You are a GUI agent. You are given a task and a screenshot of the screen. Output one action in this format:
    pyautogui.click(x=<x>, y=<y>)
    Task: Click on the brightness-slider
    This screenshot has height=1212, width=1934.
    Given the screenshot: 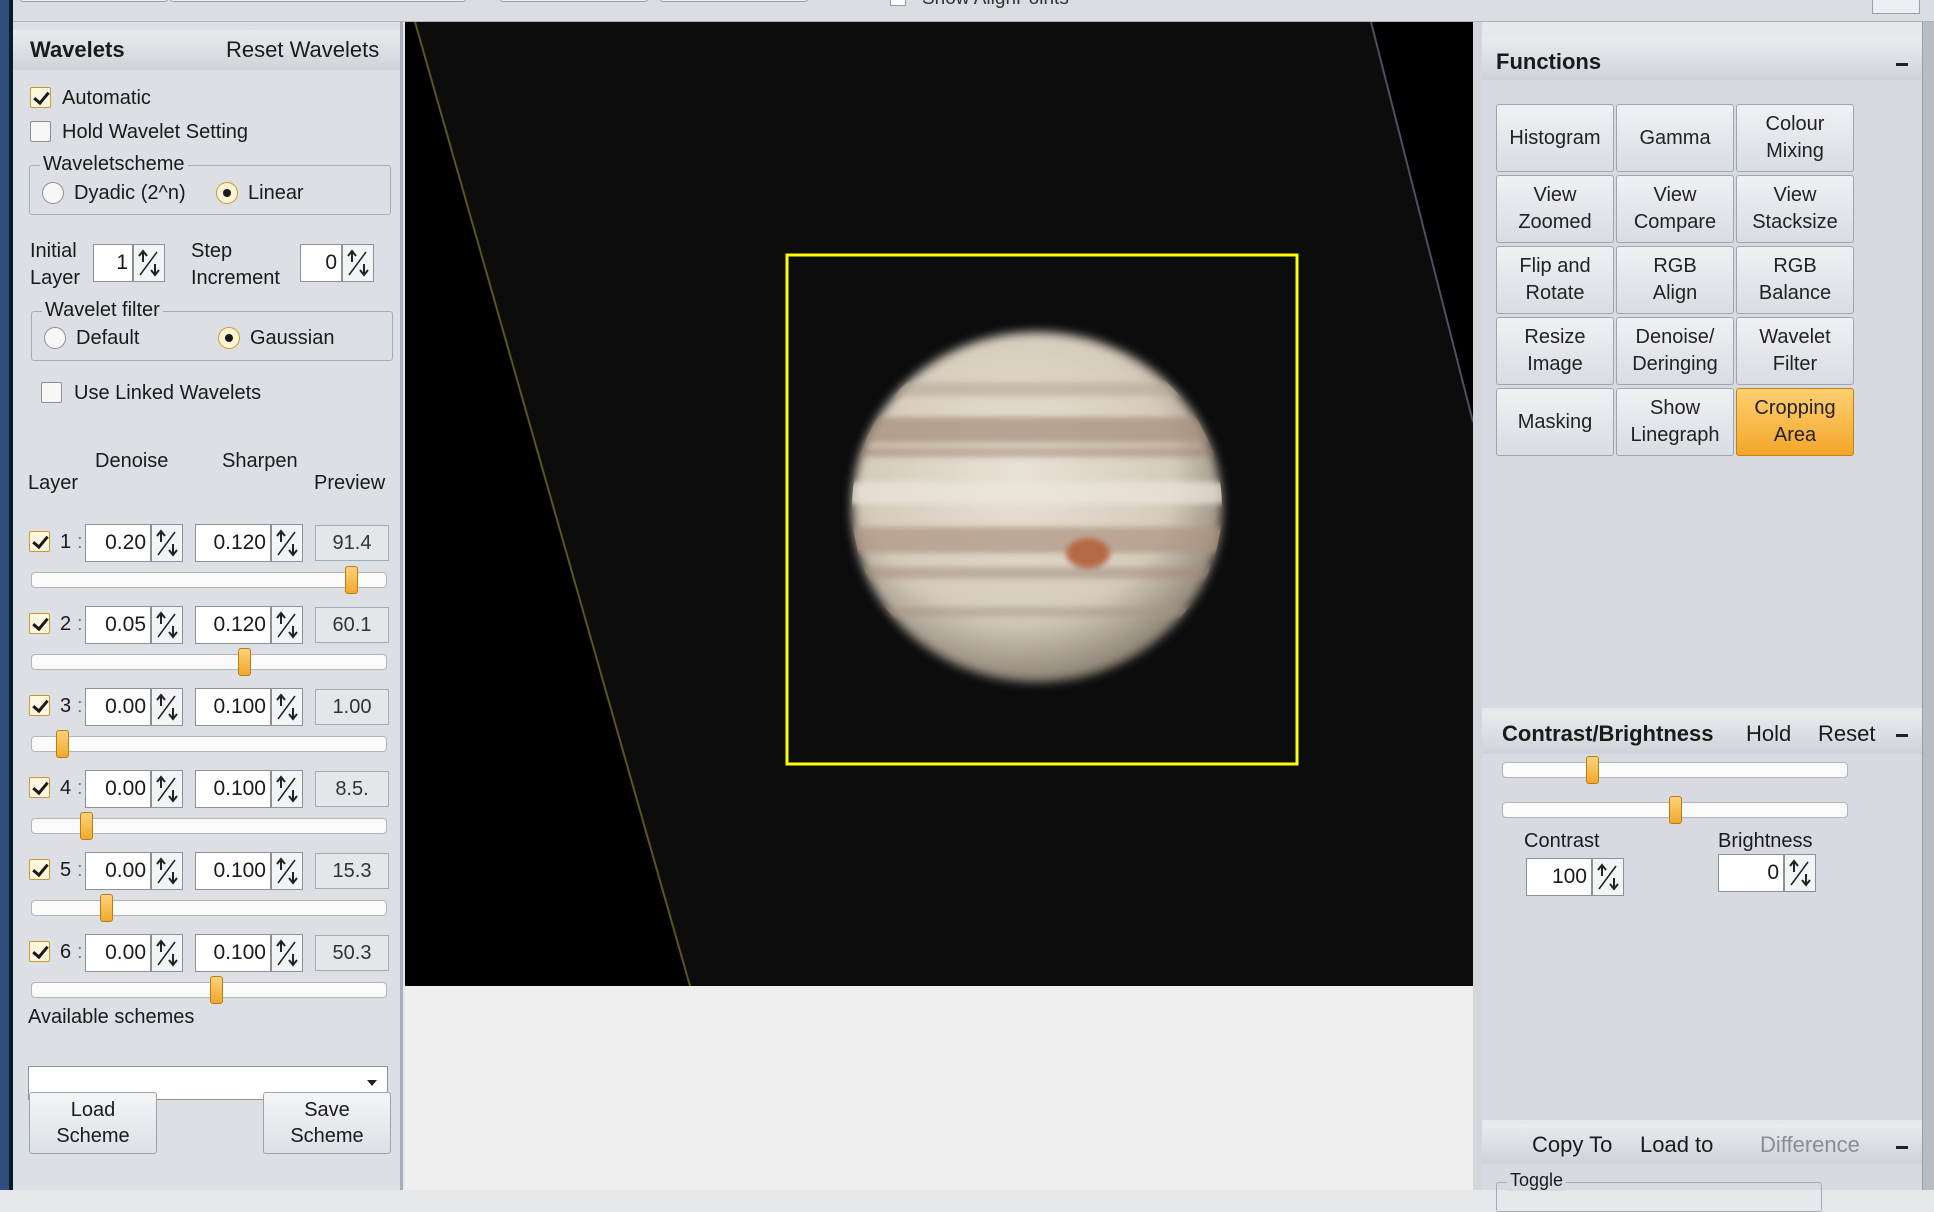 What is the action you would take?
    pyautogui.click(x=1675, y=810)
    